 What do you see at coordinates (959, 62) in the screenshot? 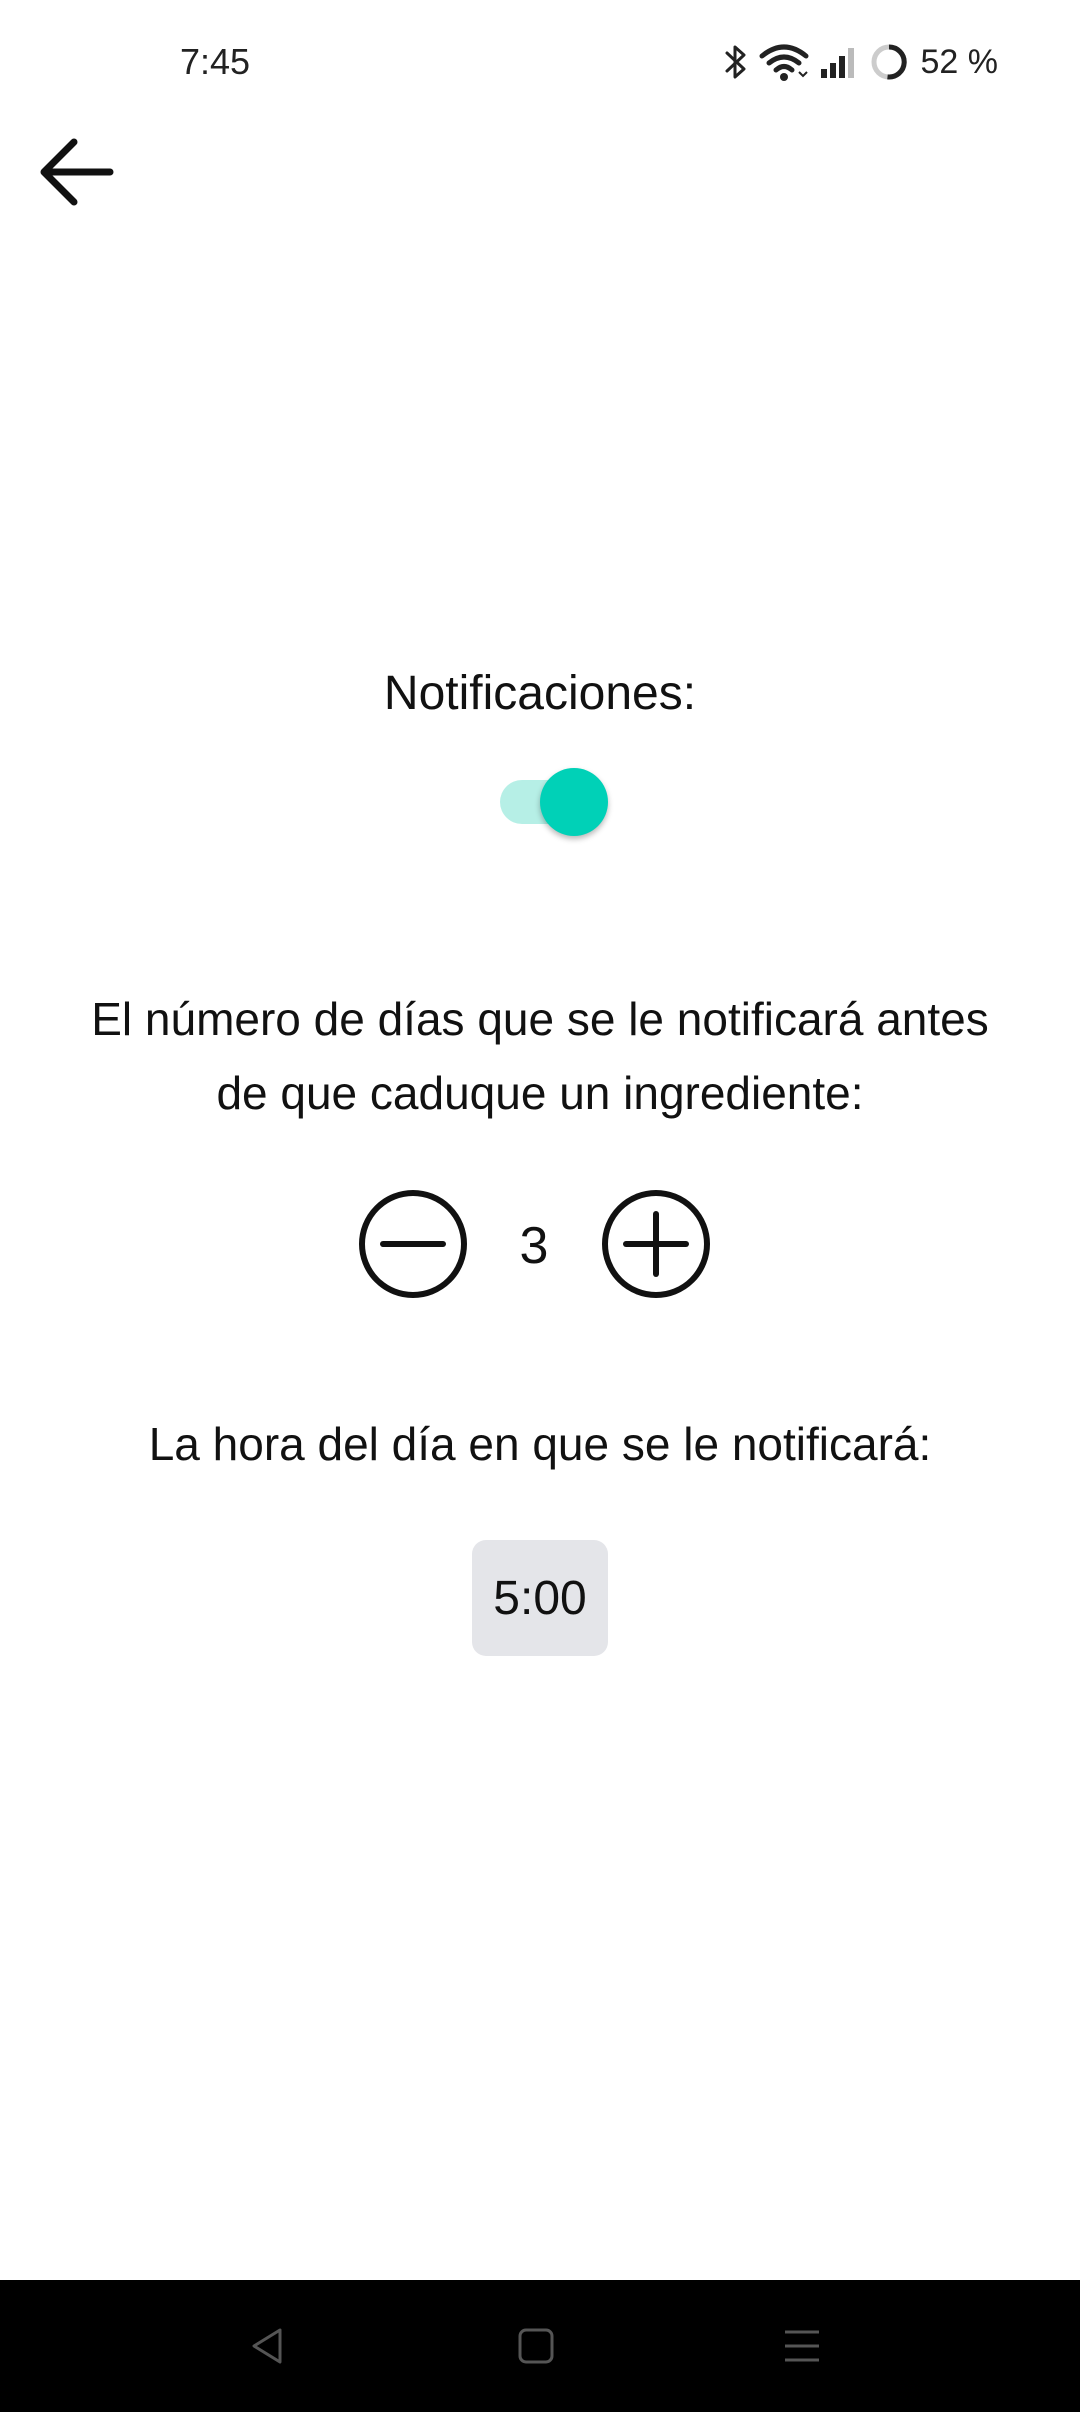
I see `battery-percentage: 52 %` at bounding box center [959, 62].